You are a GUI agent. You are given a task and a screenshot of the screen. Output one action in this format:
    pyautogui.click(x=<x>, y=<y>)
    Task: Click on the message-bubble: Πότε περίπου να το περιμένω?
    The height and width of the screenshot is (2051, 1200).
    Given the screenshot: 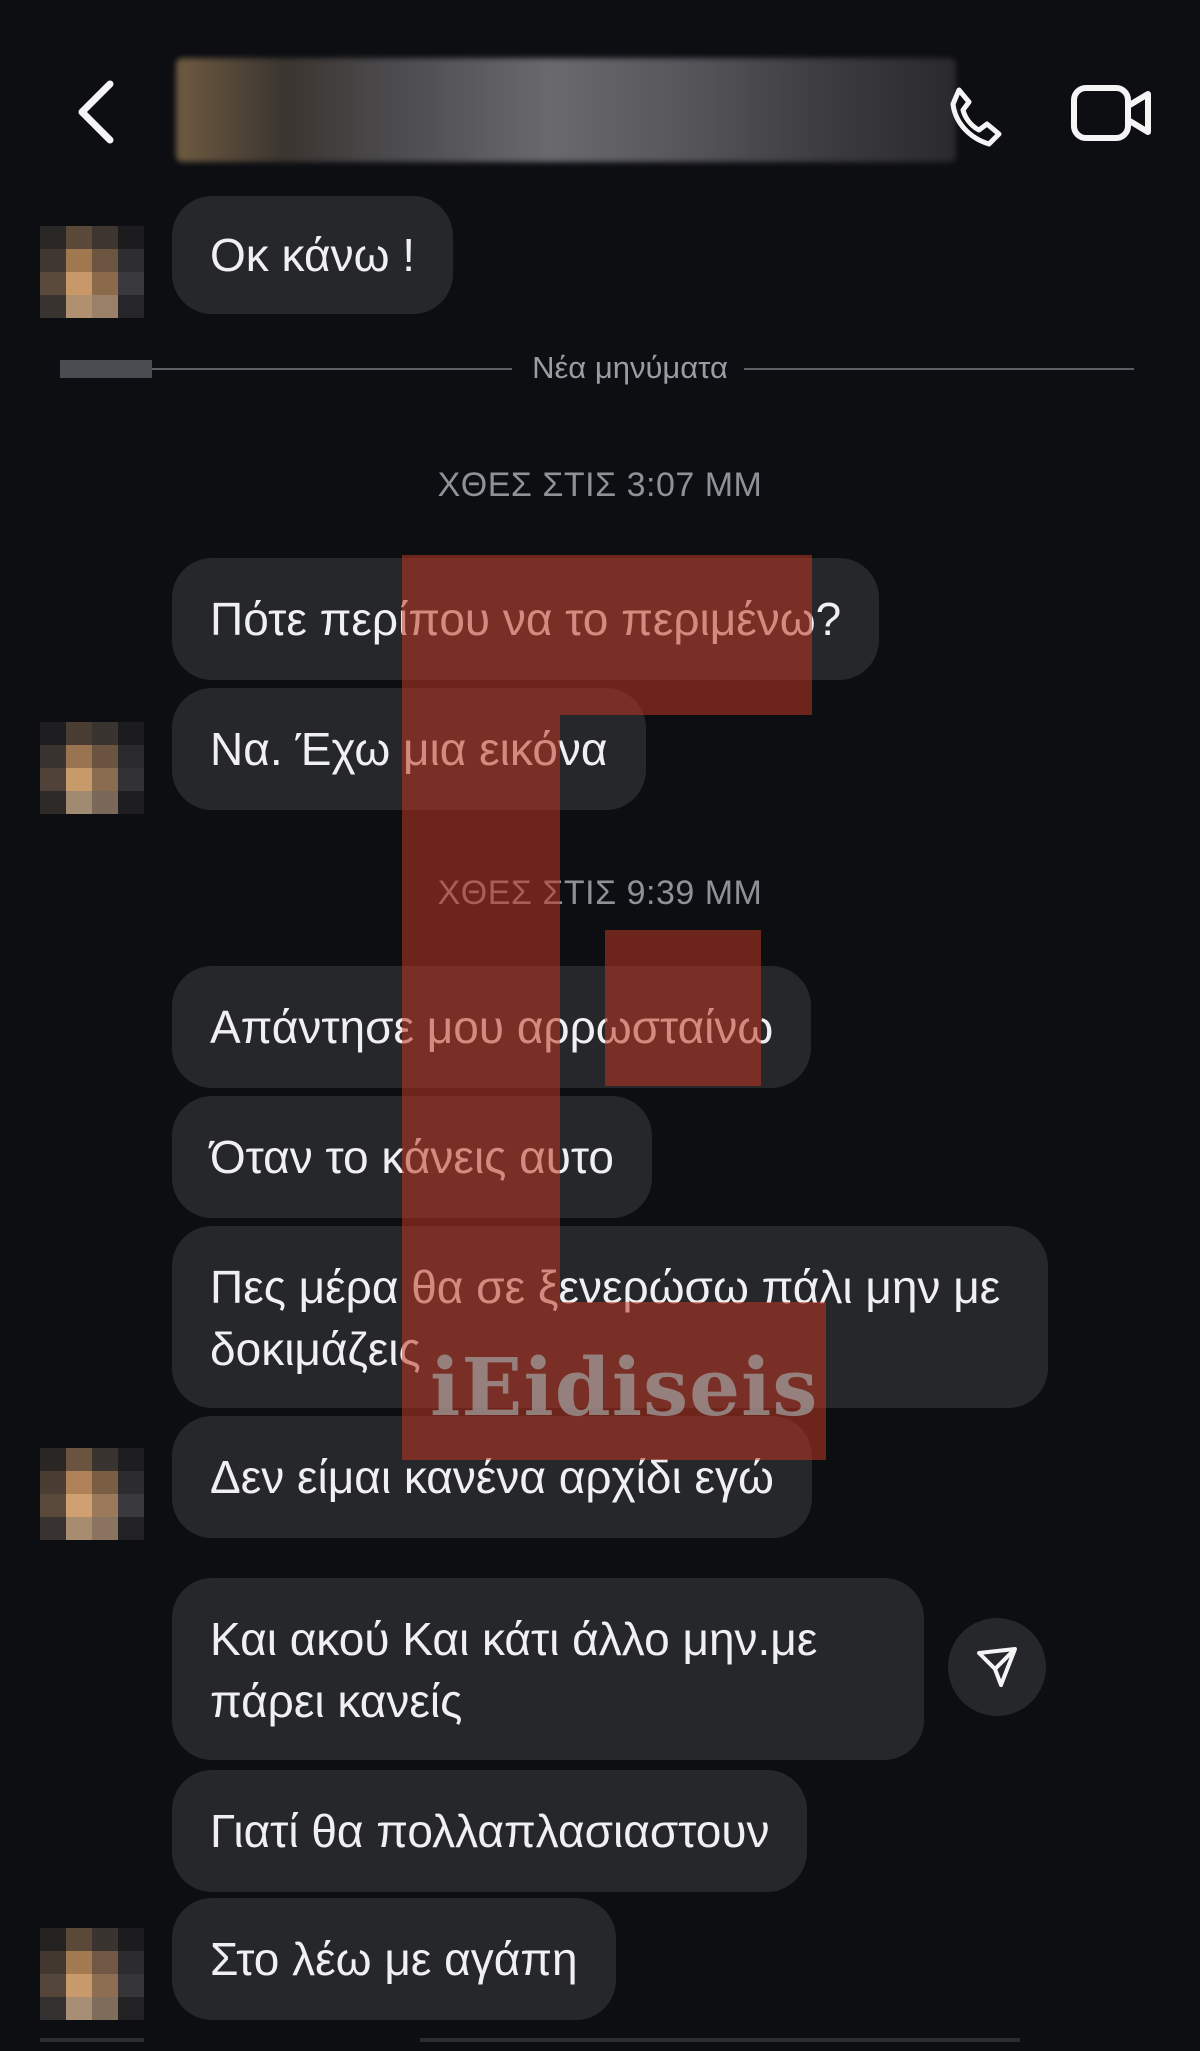 What is the action you would take?
    pyautogui.click(x=526, y=619)
    